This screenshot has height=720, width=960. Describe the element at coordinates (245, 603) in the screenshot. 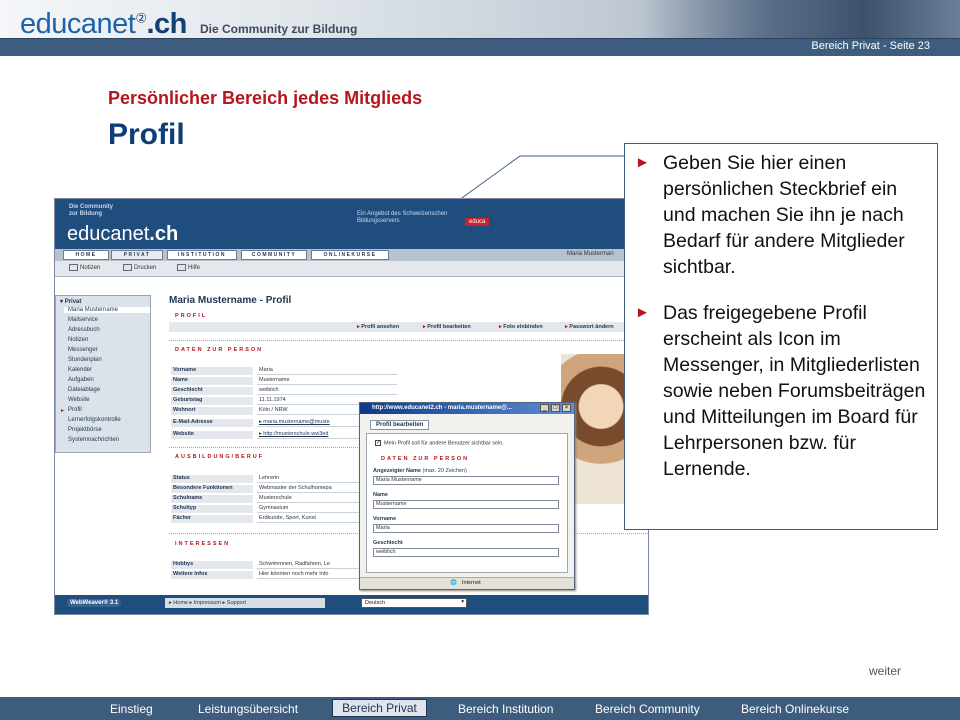

I see `footer-links: ▸ Home ▸ Impressum ▸ Support` at that location.